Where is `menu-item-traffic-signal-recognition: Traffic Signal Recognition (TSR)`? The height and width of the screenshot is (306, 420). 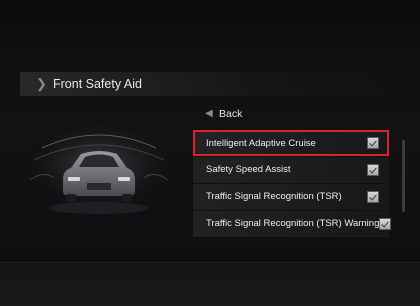
menu-item-traffic-signal-recognition: Traffic Signal Recognition (TSR) is located at coordinates (291, 197).